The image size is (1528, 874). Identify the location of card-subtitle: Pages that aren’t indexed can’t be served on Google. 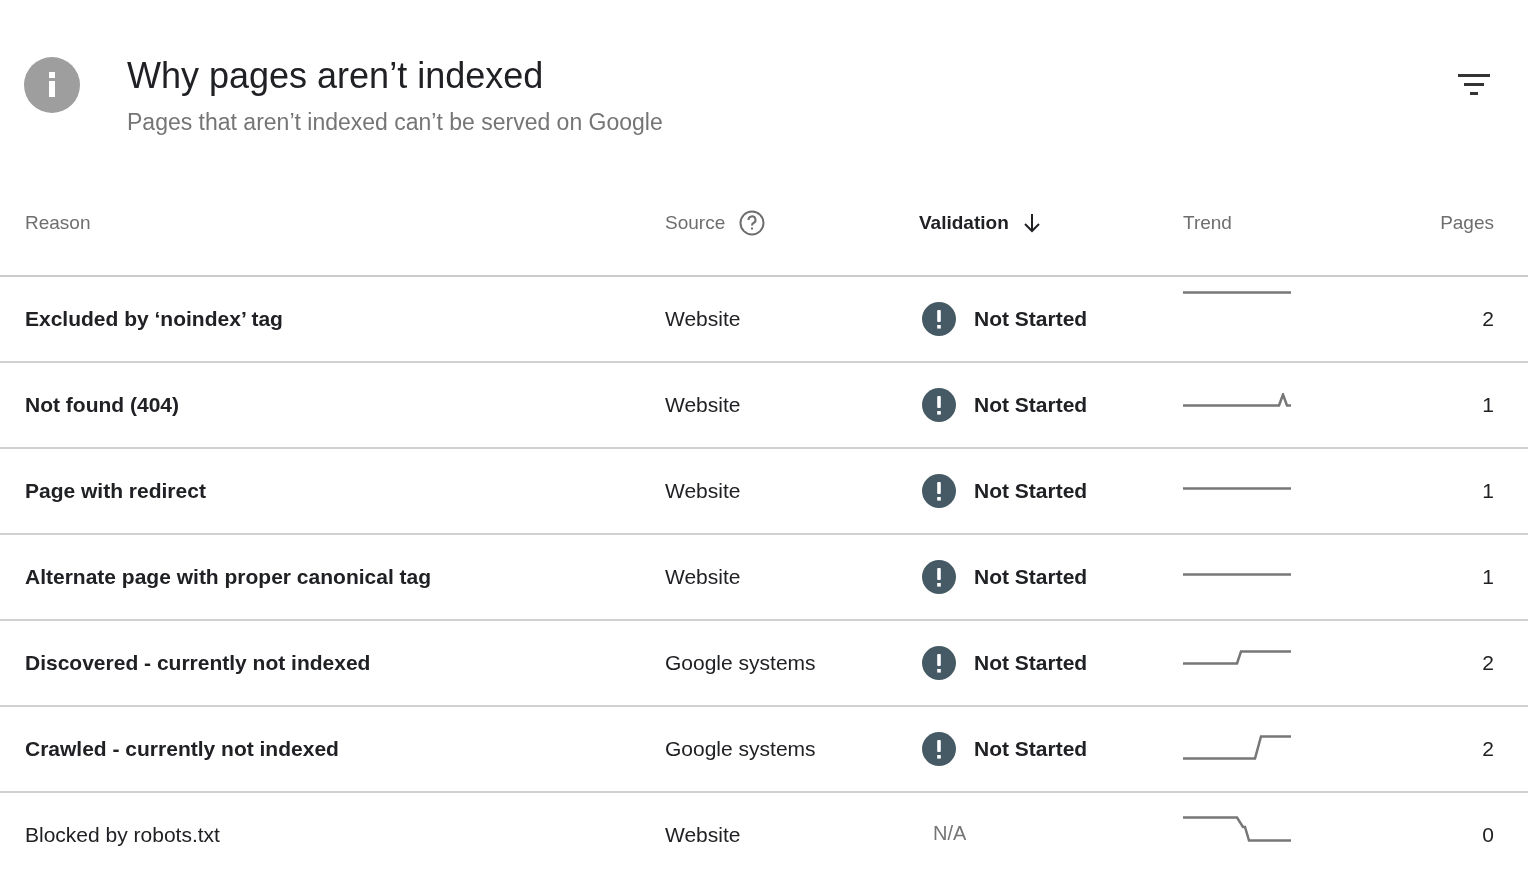
(395, 122).